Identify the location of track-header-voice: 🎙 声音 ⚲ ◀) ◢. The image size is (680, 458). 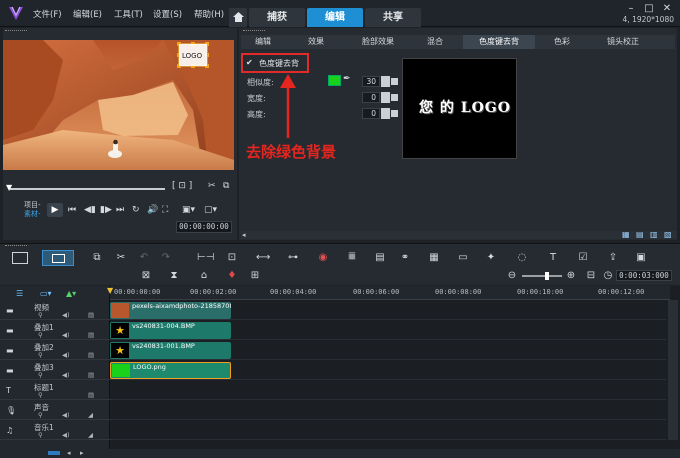
(55, 410).